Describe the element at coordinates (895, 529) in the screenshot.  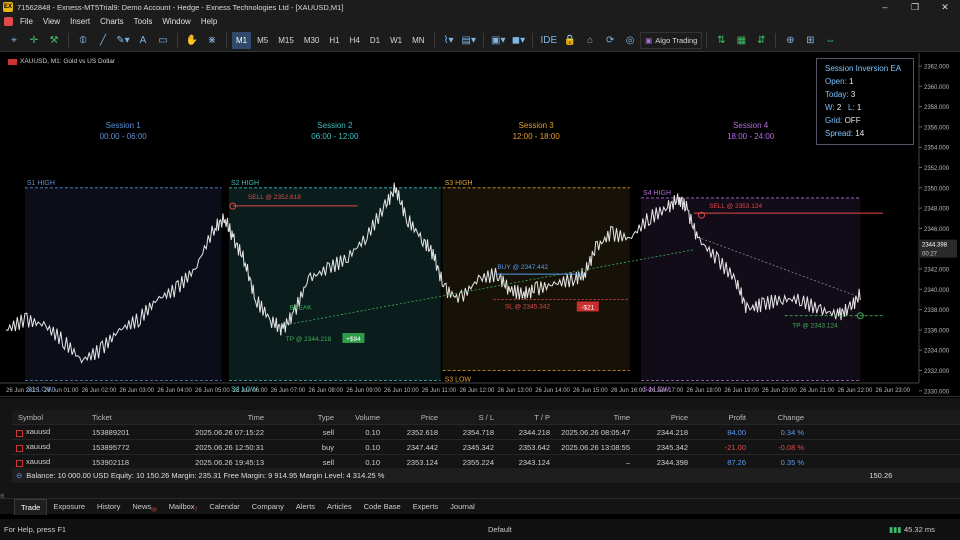
I see `connection-icon: ▮▮▮` at that location.